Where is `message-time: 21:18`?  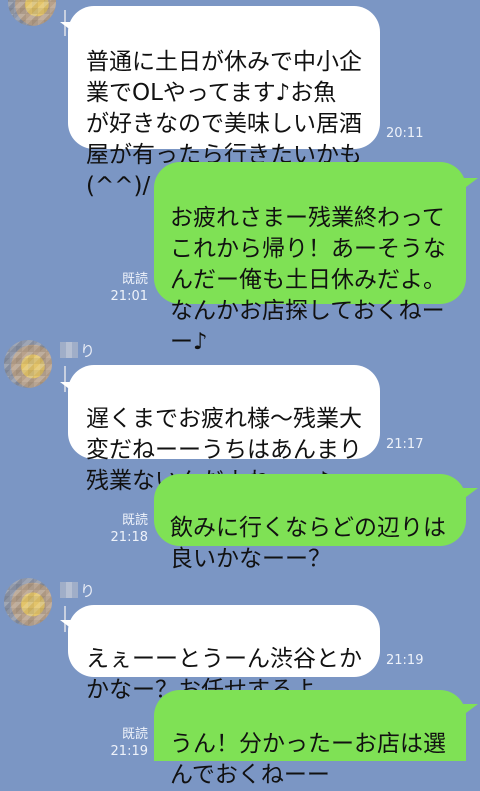 message-time: 21:18 is located at coordinates (129, 537).